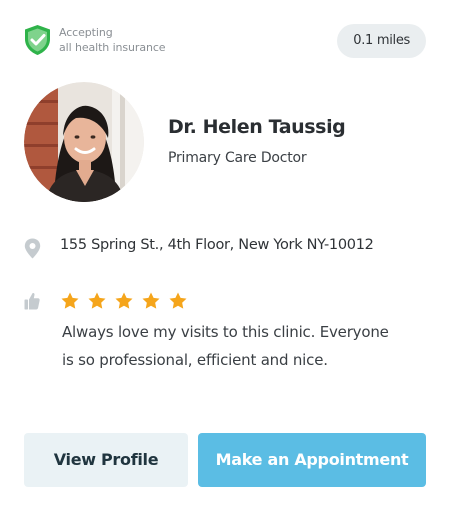  What do you see at coordinates (112, 40) in the screenshot?
I see `insurance-text: Accepting all health insurance` at bounding box center [112, 40].